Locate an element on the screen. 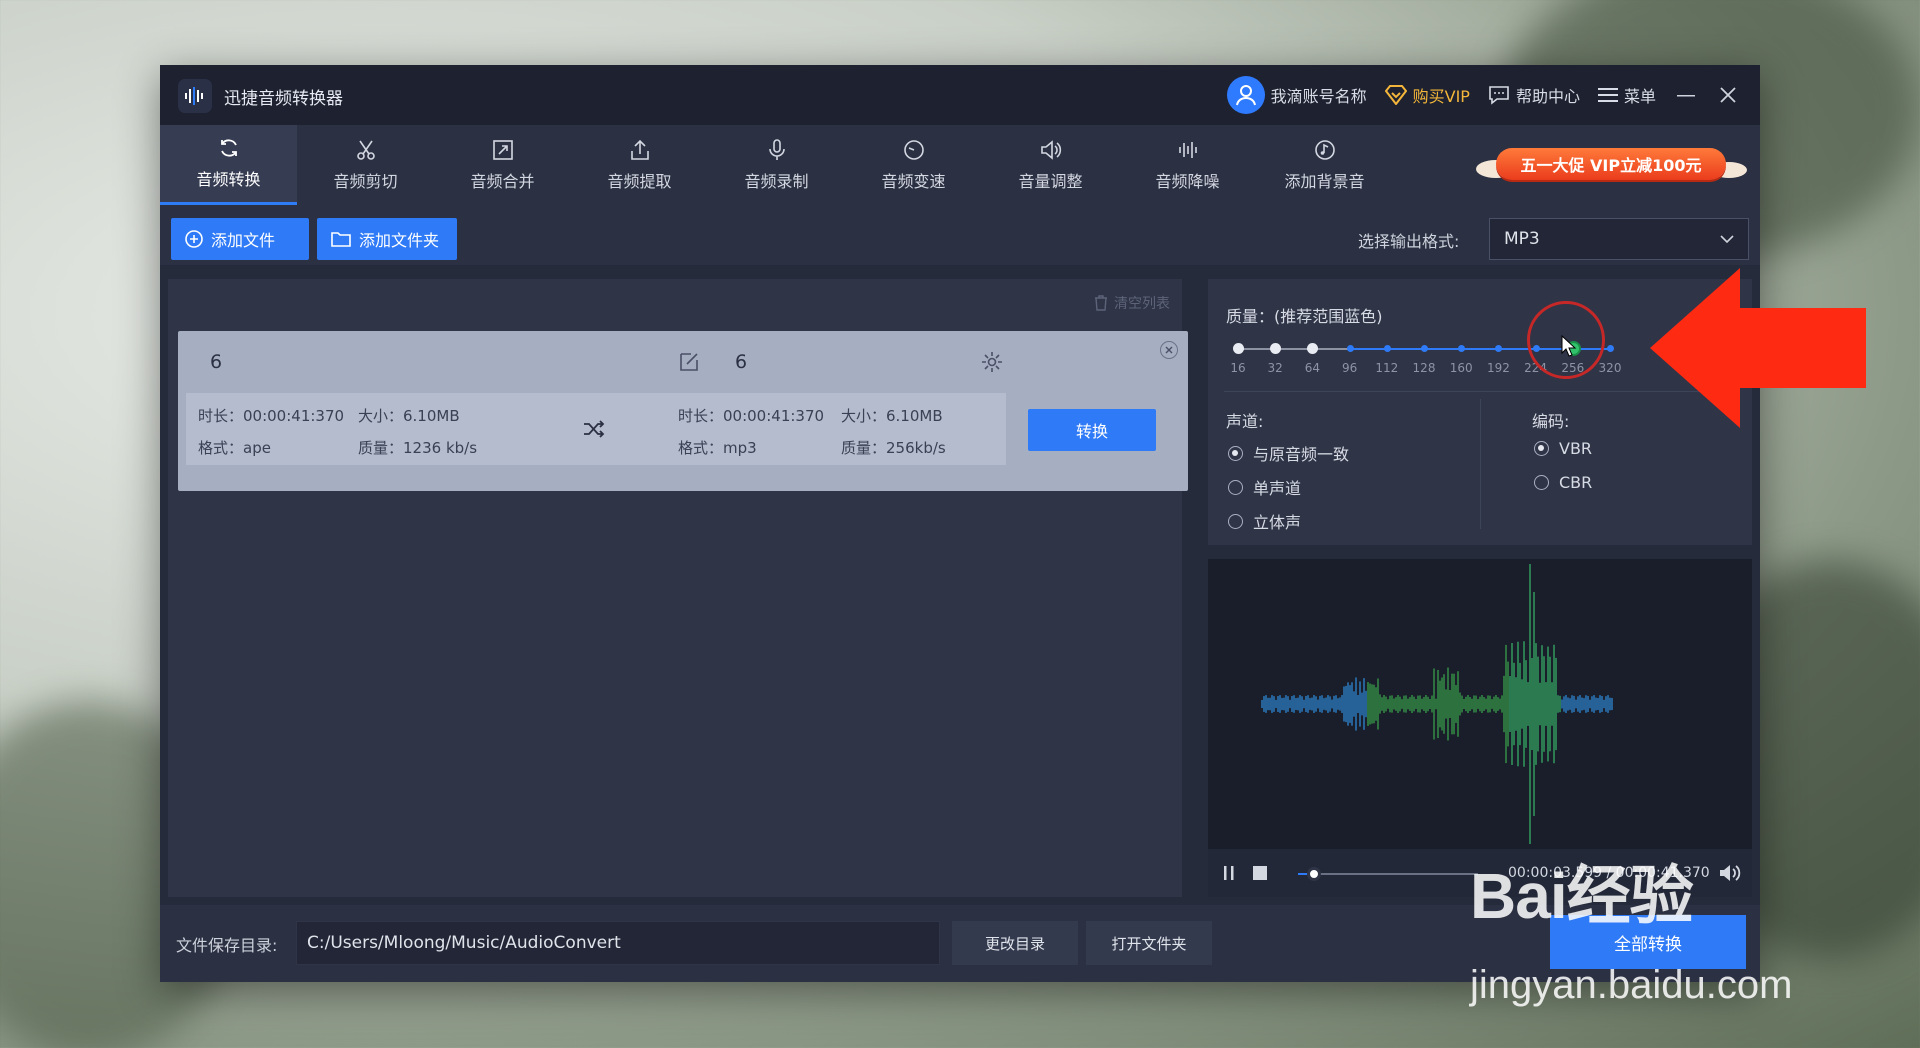  target-format: 格式：mp3 is located at coordinates (717, 448).